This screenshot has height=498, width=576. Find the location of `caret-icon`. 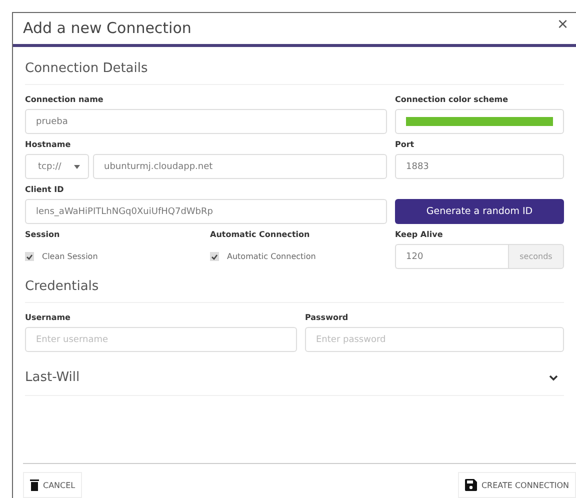

caret-icon is located at coordinates (77, 166).